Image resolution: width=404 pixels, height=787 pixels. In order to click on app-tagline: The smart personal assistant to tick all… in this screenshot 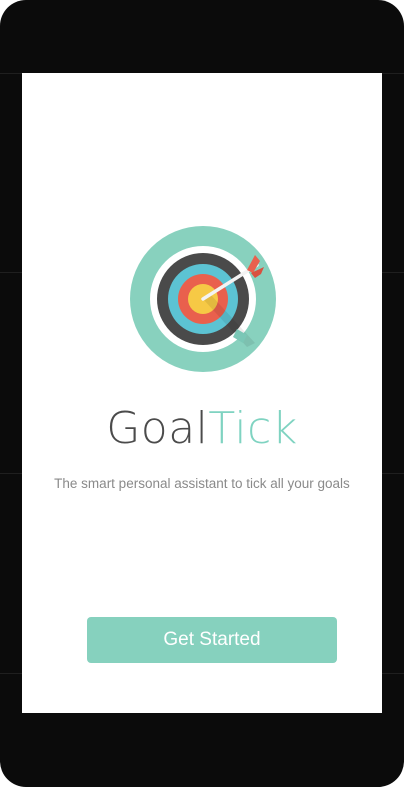, I will do `click(202, 483)`.